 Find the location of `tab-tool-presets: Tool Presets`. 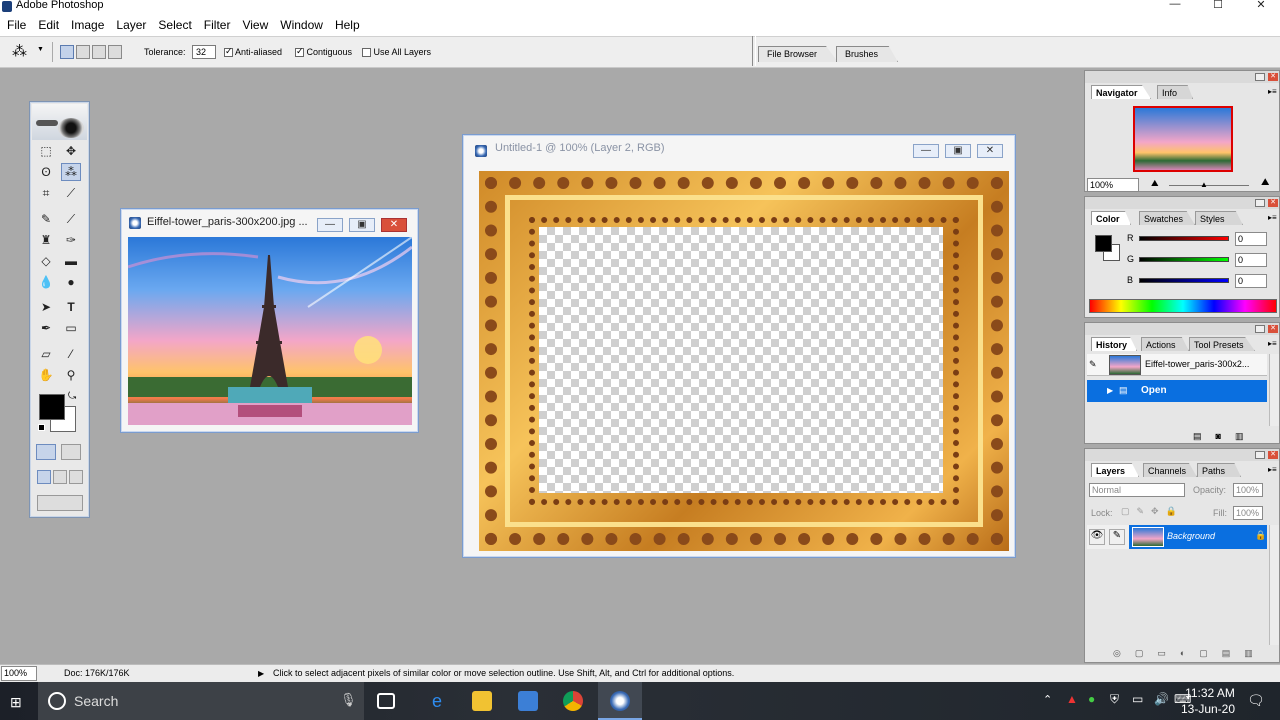

tab-tool-presets: Tool Presets is located at coordinates (1222, 344).